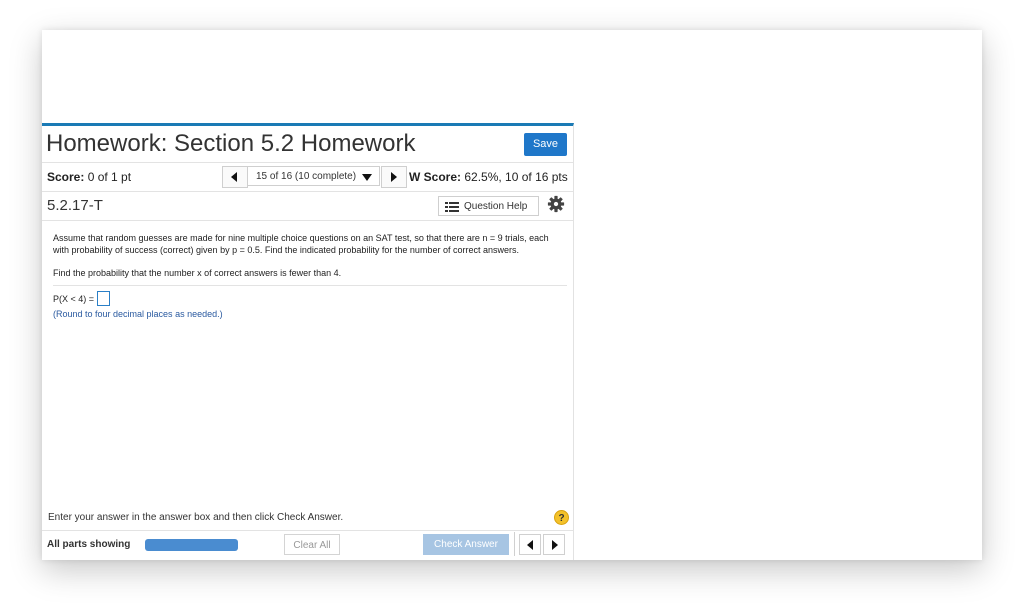 Image resolution: width=1024 pixels, height=615 pixels. I want to click on question-progress-text: 15 of 16 (10 complete), so click(306, 176).